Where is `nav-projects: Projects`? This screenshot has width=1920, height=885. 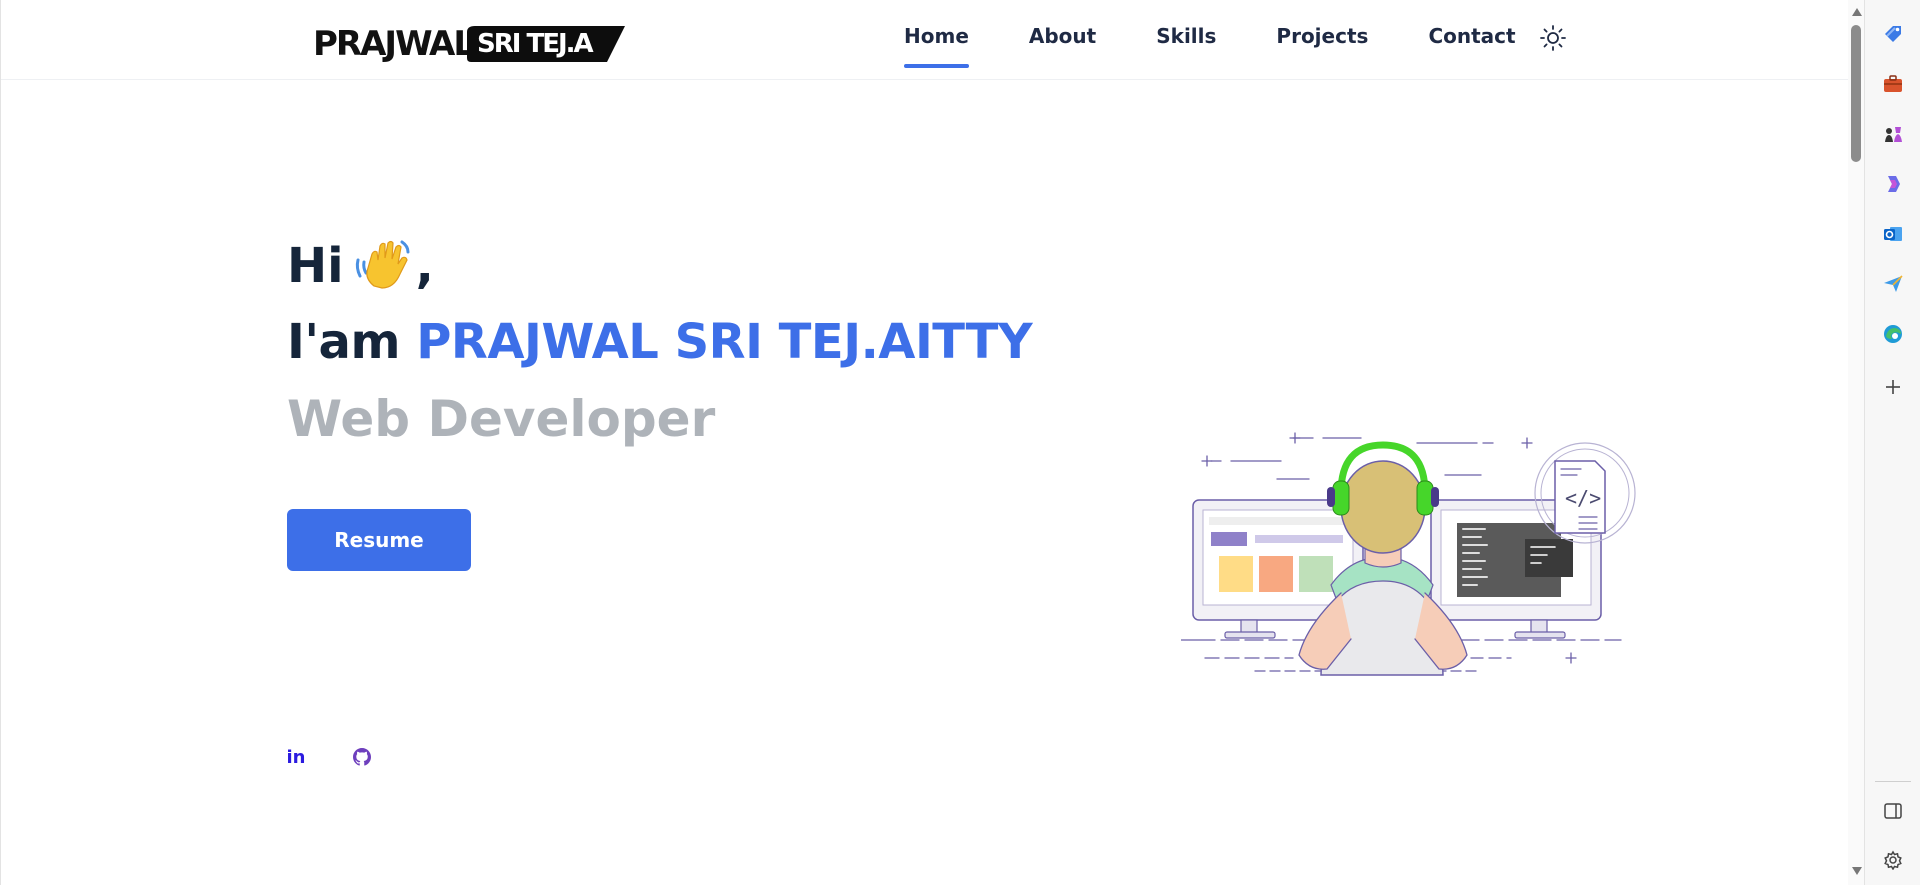 nav-projects: Projects is located at coordinates (1322, 46).